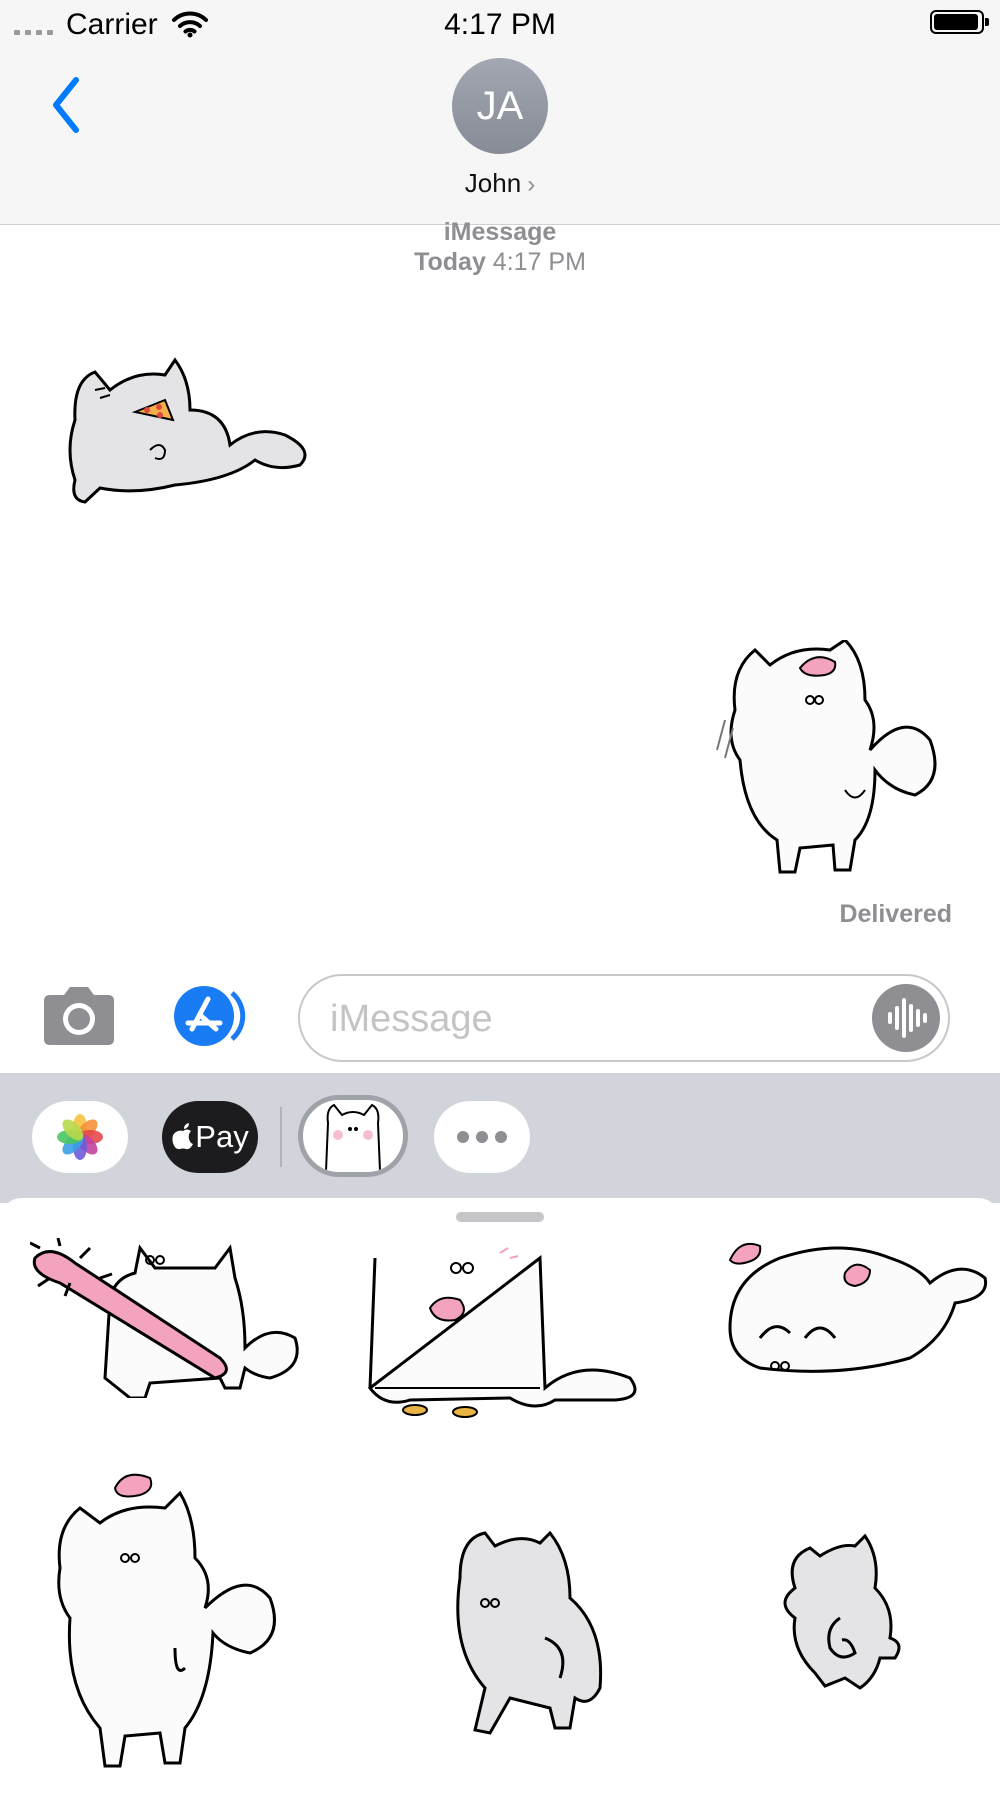 This screenshot has height=1798, width=1000. I want to click on chevron-right-icon: ›, so click(531, 184).